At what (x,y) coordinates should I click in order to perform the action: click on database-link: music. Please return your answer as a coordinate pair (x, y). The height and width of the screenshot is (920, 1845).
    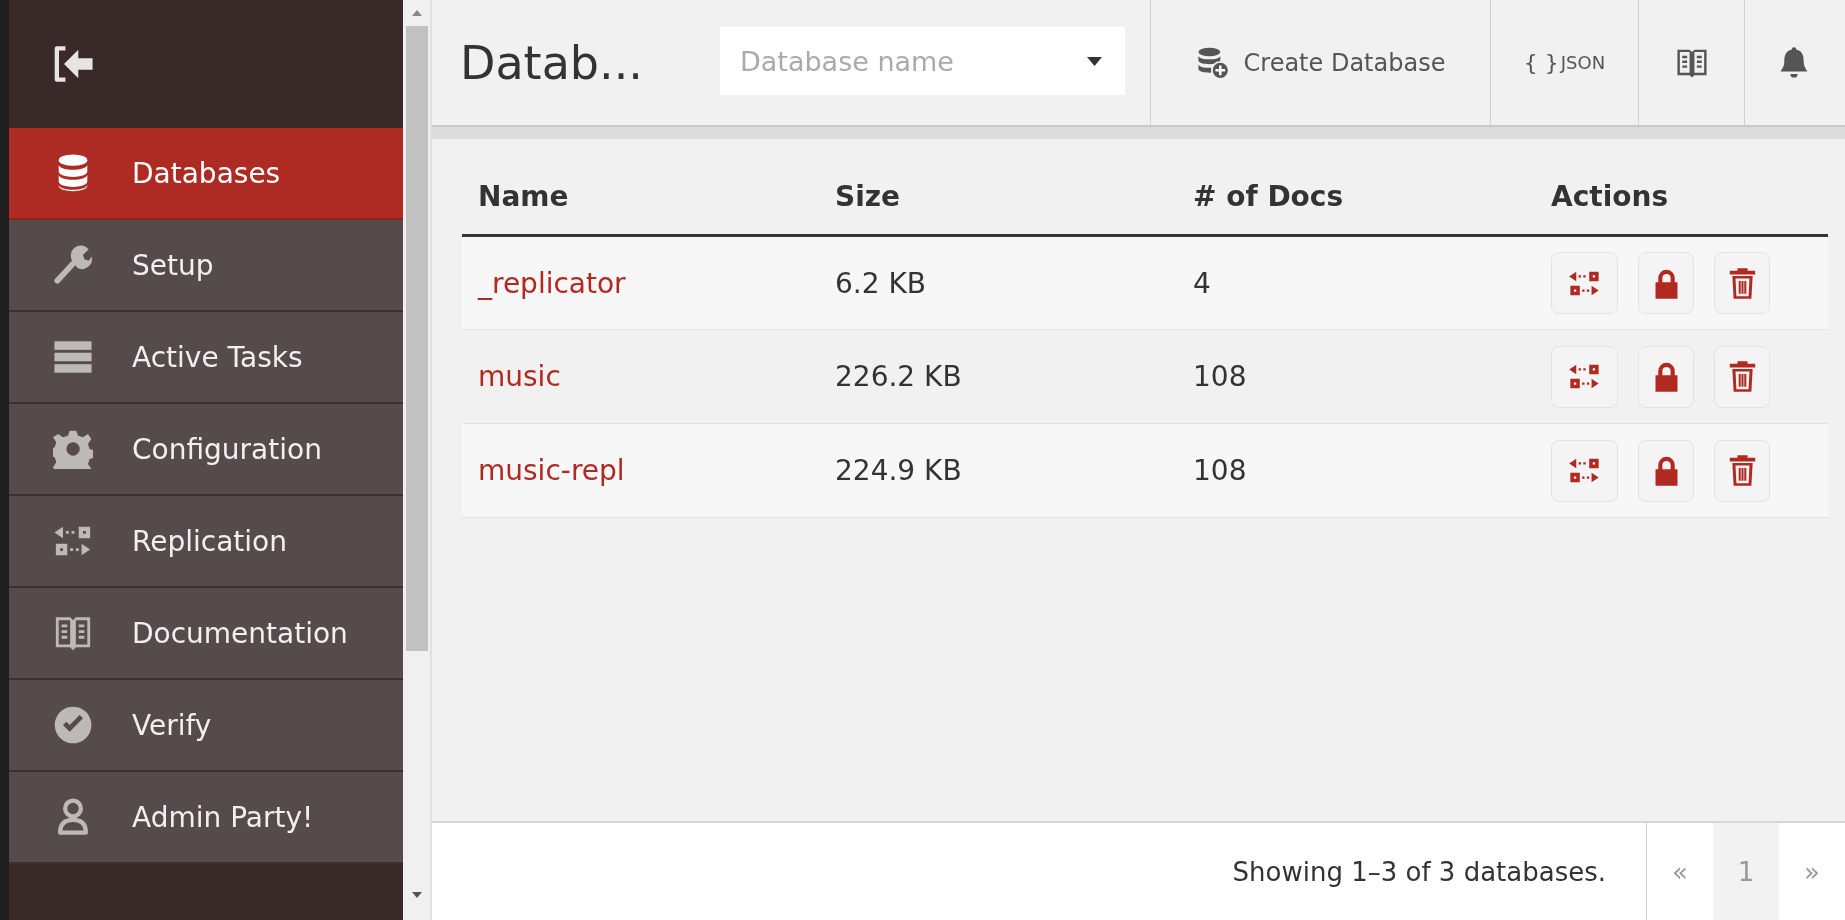
    Looking at the image, I should click on (519, 376).